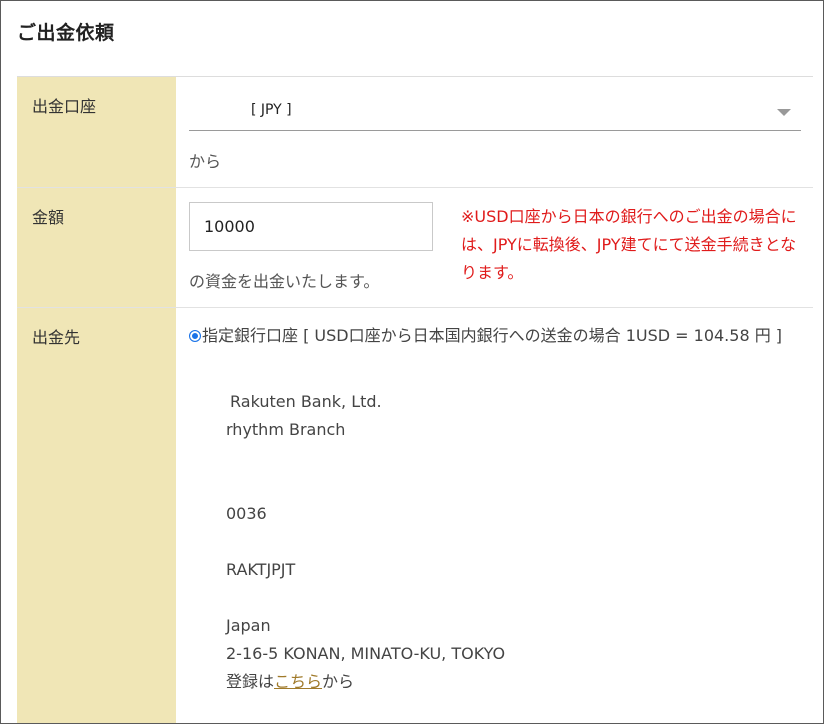 The image size is (824, 724). I want to click on account-row: 出金口座 [ JPY ] から, so click(415, 132).